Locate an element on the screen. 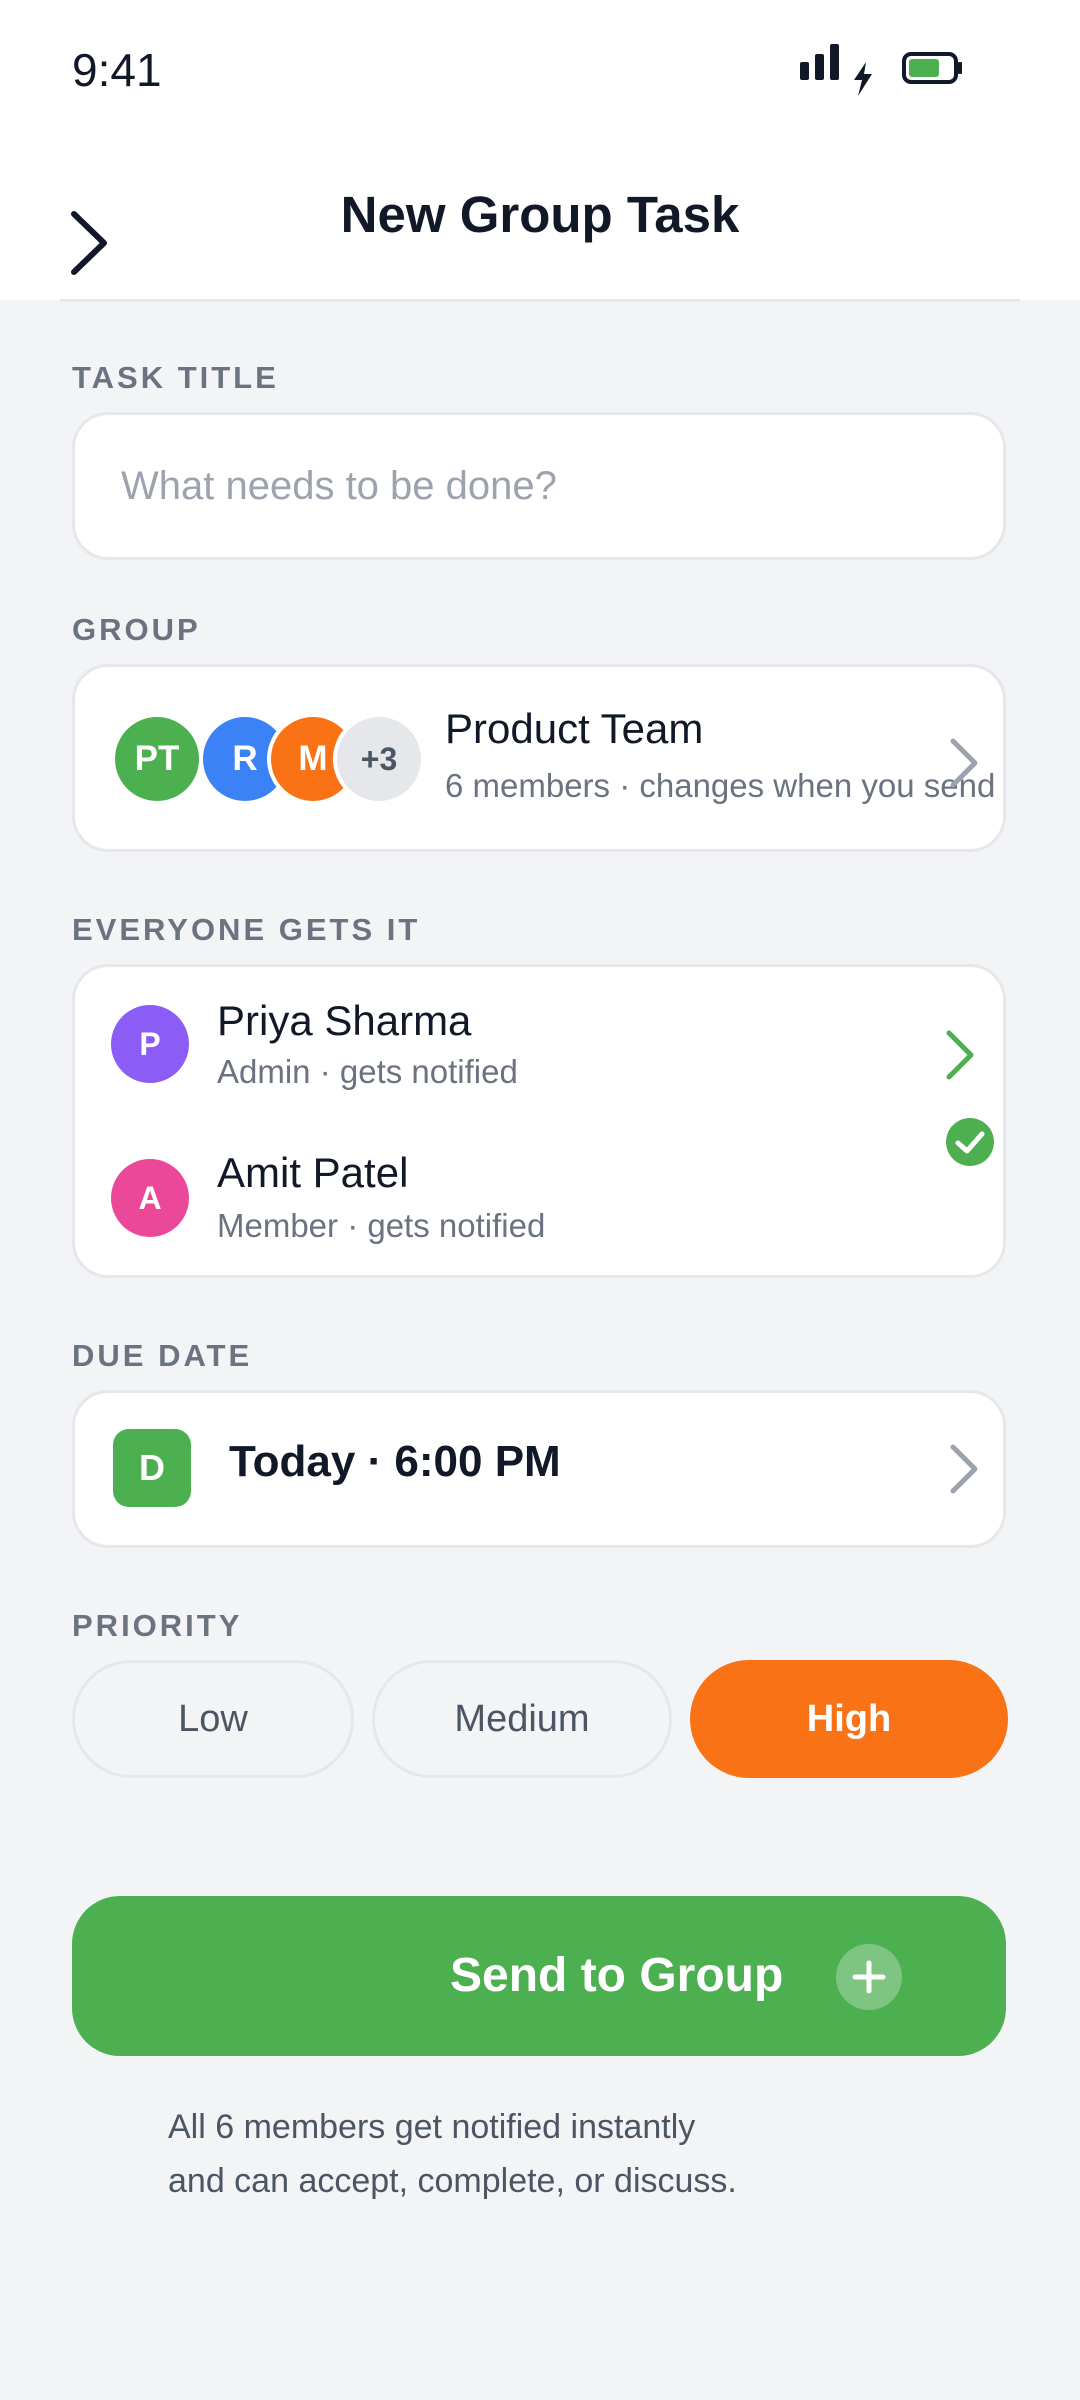  footnote-line-1: All 6 members get notified instantly is located at coordinates (432, 2127).